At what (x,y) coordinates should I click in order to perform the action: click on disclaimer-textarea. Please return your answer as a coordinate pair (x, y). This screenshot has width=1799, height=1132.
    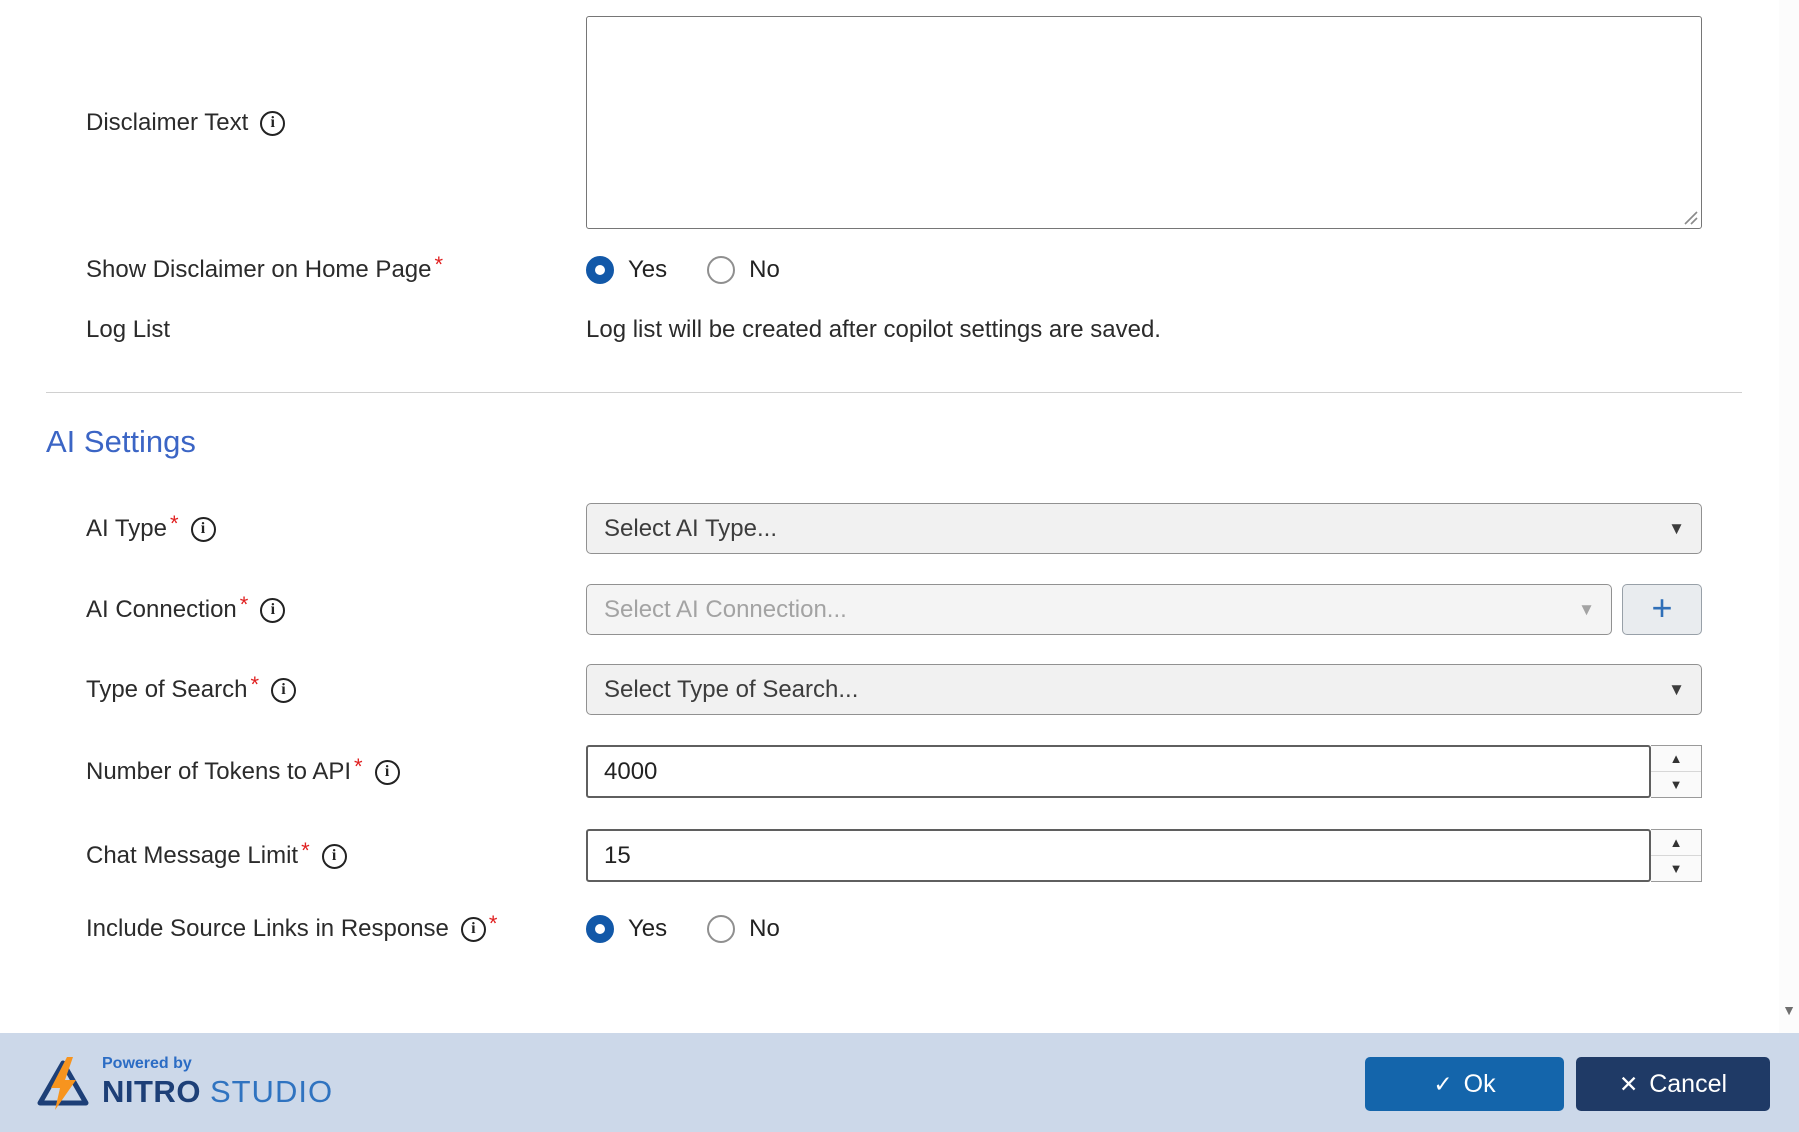
    Looking at the image, I should click on (1144, 122).